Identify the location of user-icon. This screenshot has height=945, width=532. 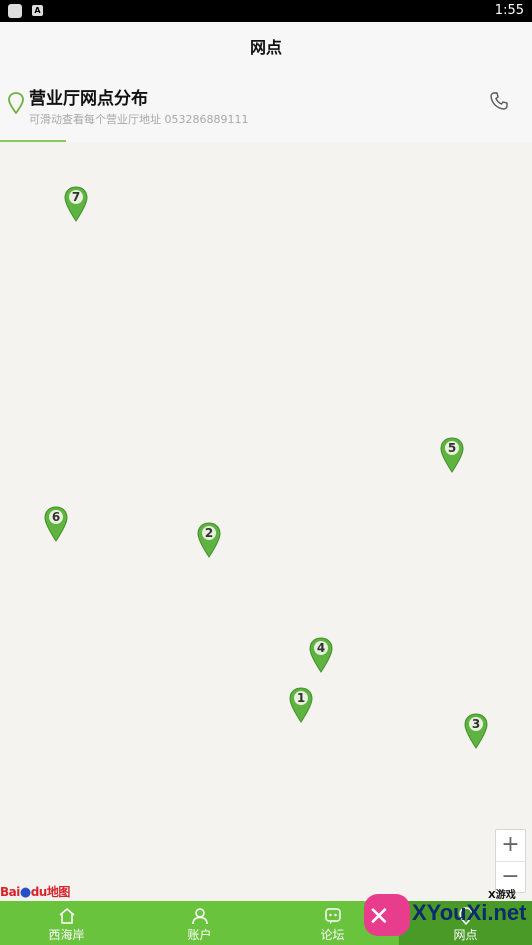
(199, 916).